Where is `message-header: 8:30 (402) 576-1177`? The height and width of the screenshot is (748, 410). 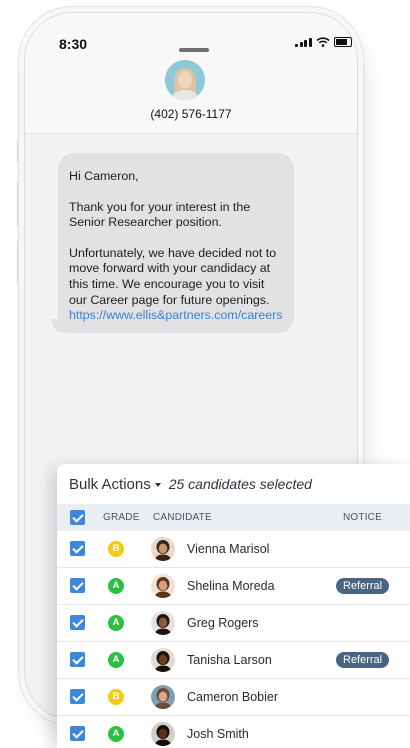 message-header: 8:30 (402) 576-1177 is located at coordinates (191, 73).